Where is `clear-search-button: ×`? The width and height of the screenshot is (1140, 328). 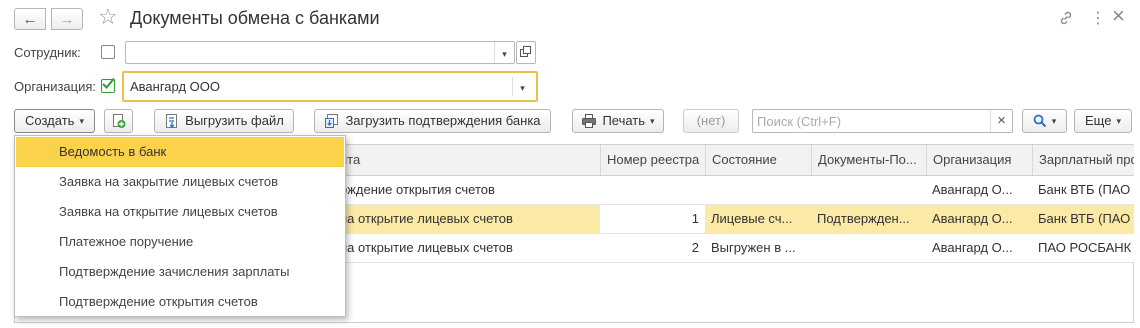 clear-search-button: × is located at coordinates (1001, 121).